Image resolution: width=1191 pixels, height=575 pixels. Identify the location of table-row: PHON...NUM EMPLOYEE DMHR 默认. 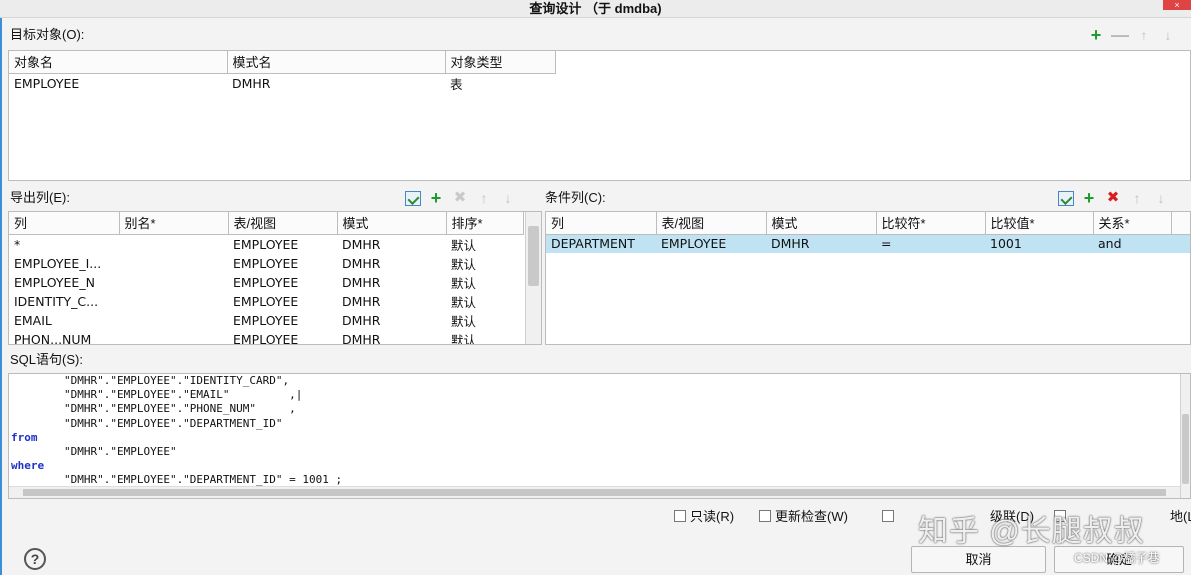
(266, 337).